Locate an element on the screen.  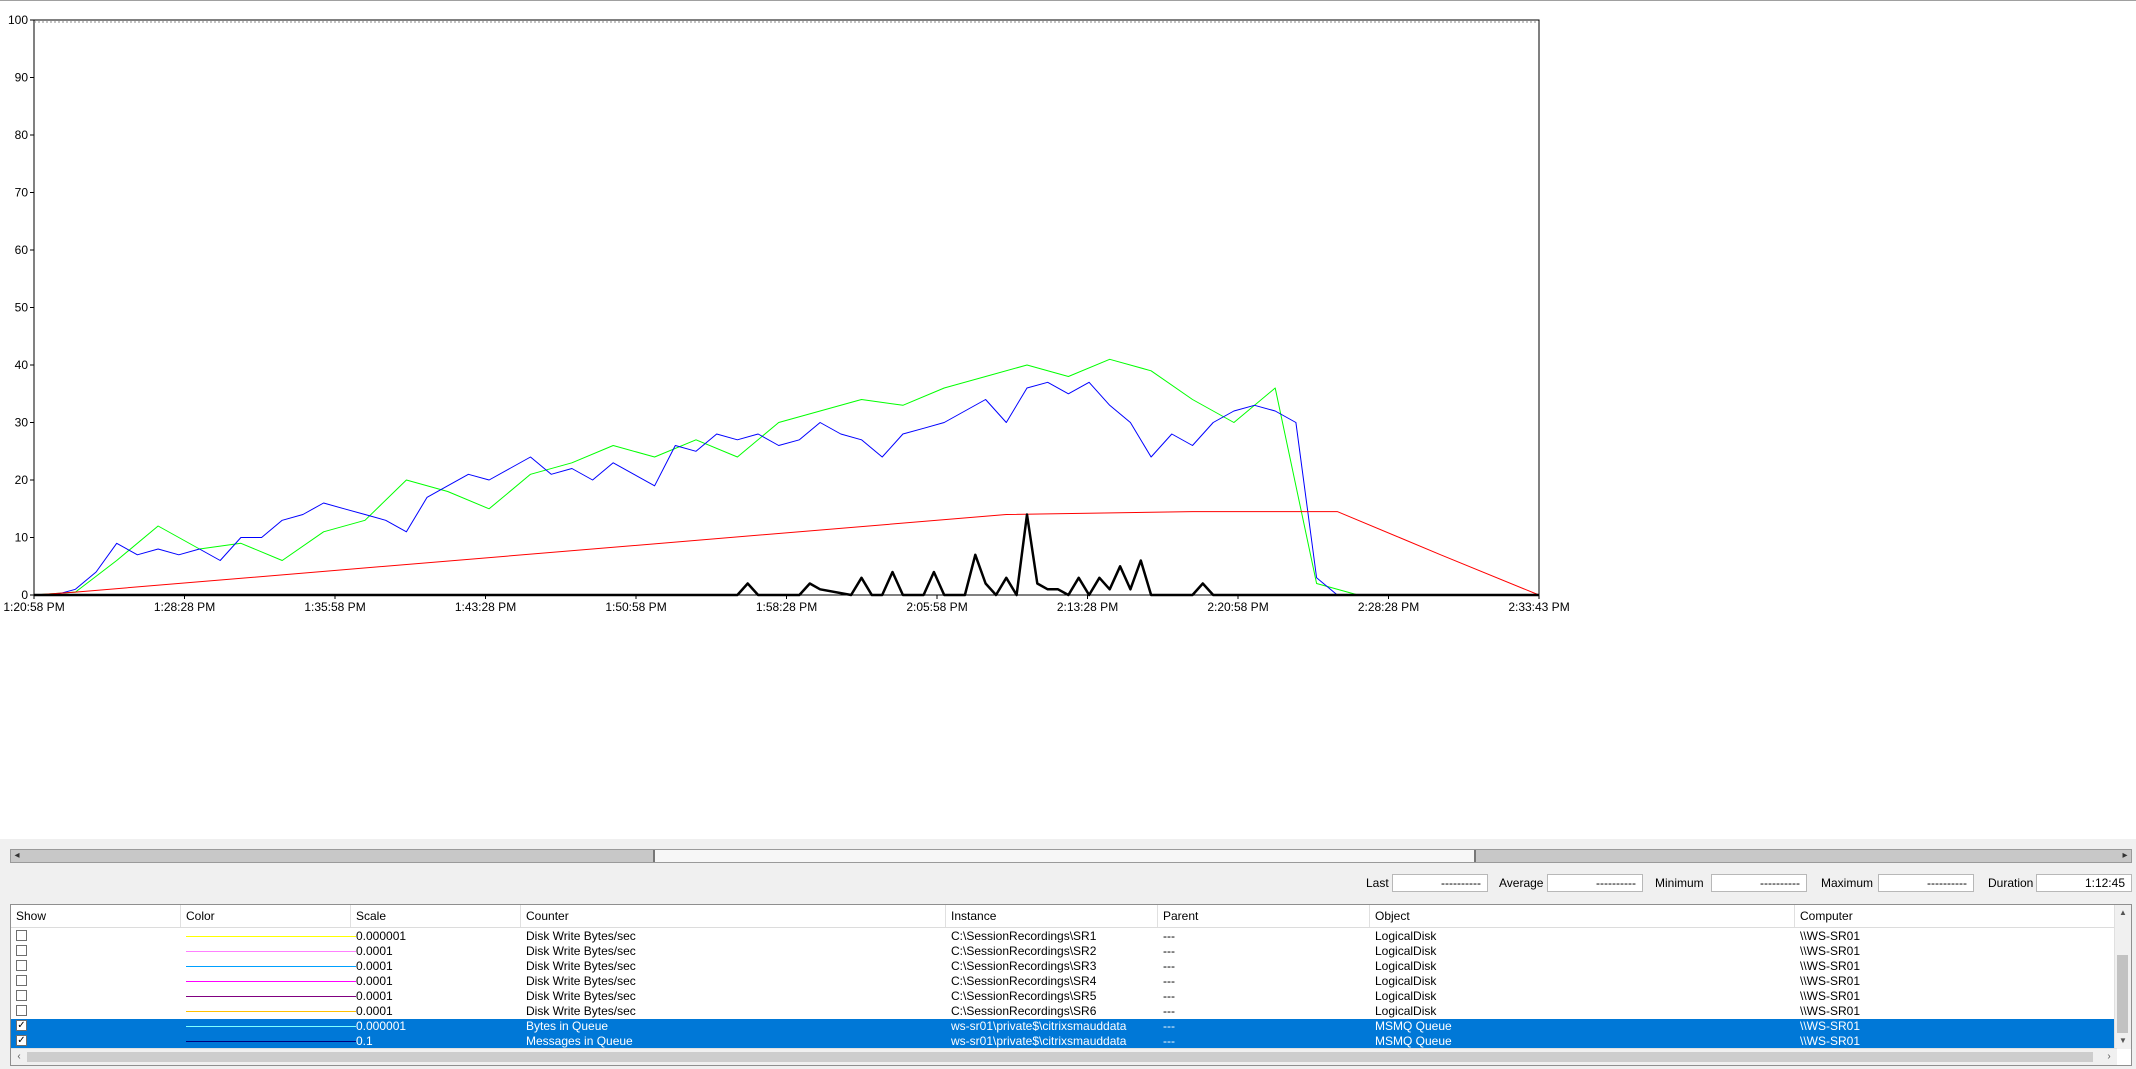
list-horizontal-scrollbar: ‹ › is located at coordinates (1064, 1056).